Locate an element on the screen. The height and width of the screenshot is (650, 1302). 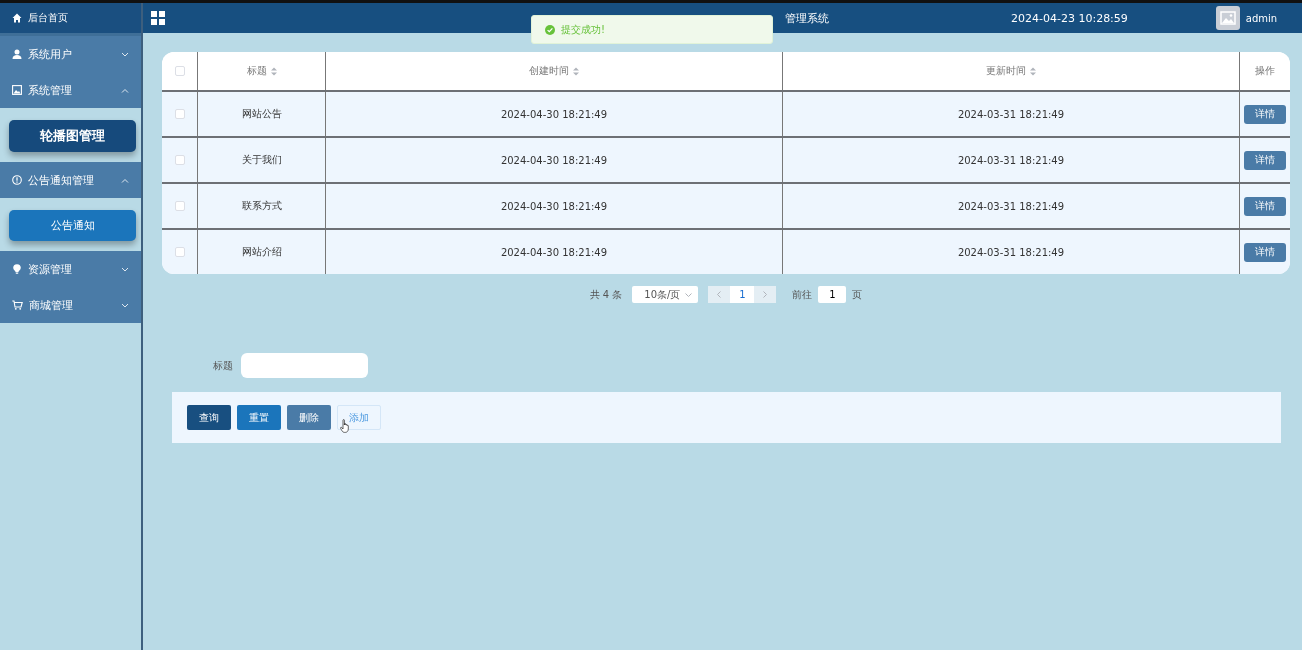
avatar-icon is located at coordinates (1227, 18).